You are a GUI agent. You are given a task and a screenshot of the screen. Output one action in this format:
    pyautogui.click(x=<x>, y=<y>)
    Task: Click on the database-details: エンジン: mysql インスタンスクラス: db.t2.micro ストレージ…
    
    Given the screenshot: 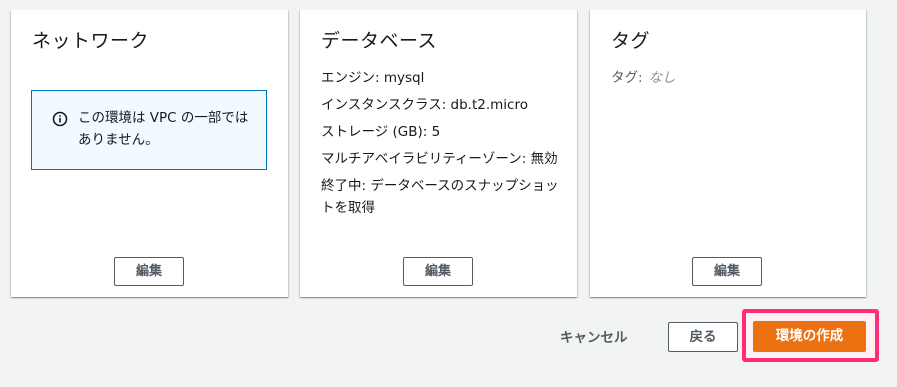 What is the action you would take?
    pyautogui.click(x=441, y=145)
    